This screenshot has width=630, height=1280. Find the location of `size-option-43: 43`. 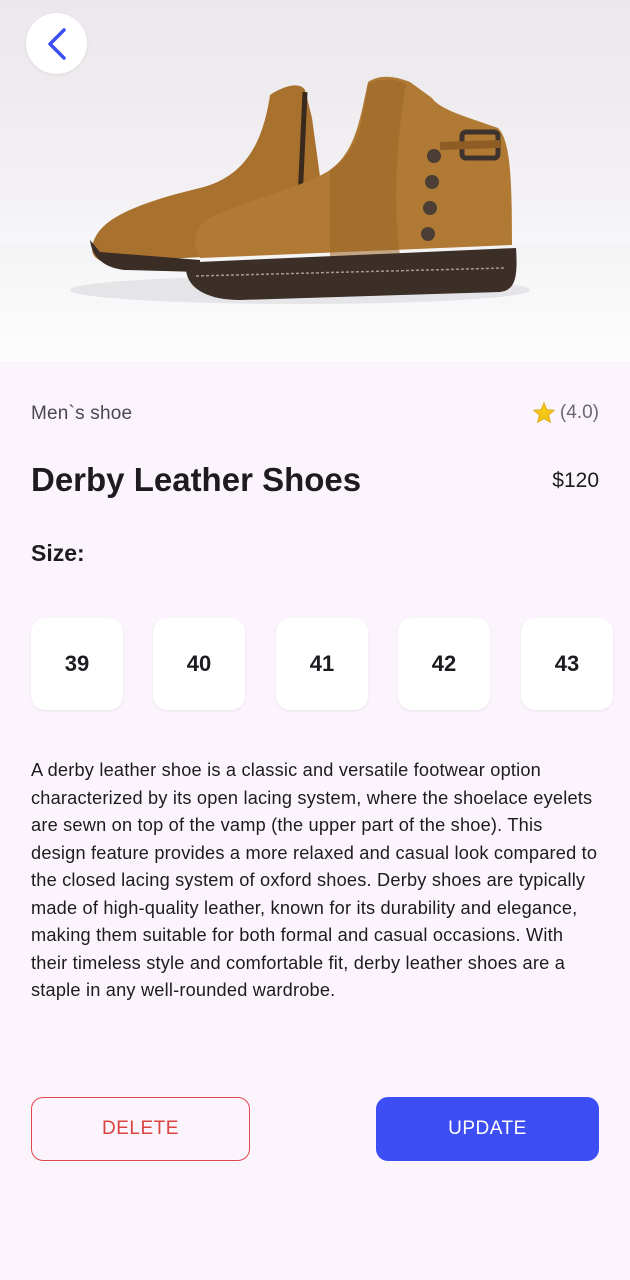

size-option-43: 43 is located at coordinates (567, 664).